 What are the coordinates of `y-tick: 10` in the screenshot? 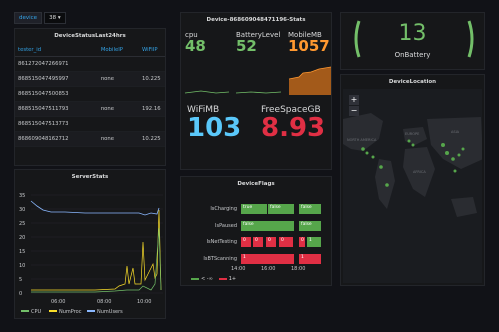 It's located at (22, 266).